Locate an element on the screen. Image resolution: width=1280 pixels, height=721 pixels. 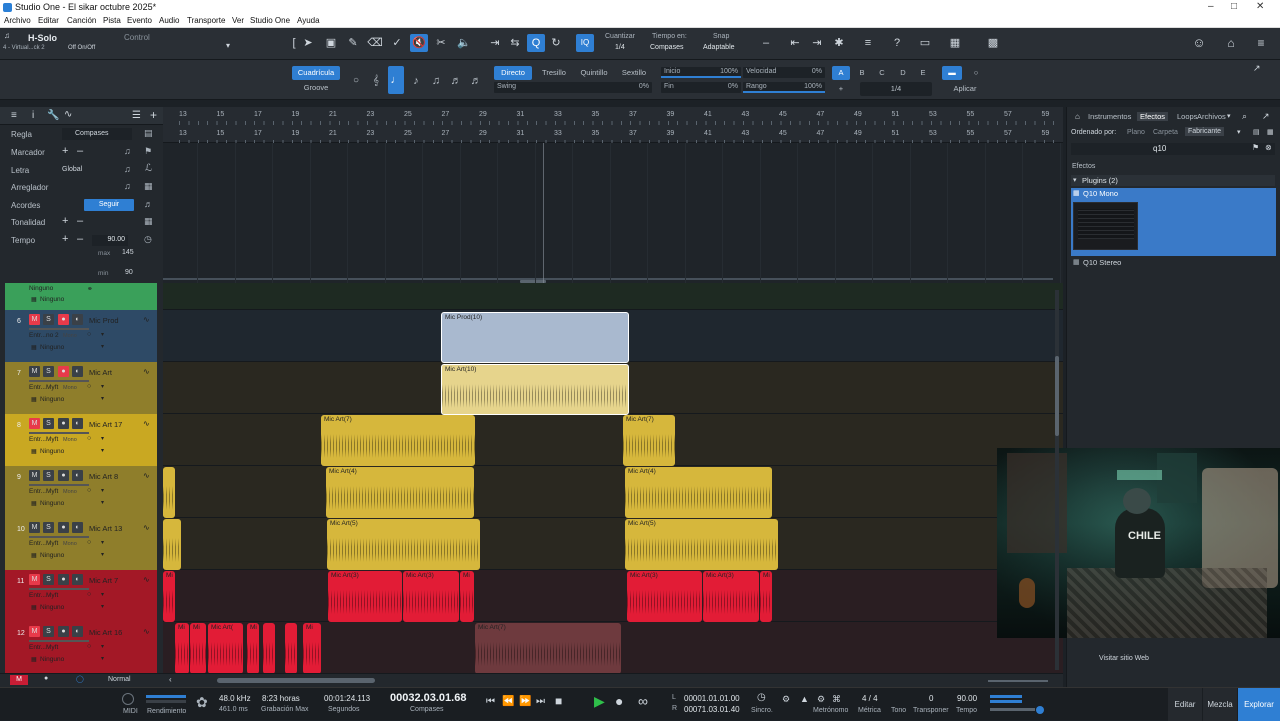
horizontal-scrollbar is located at coordinates (296, 680).